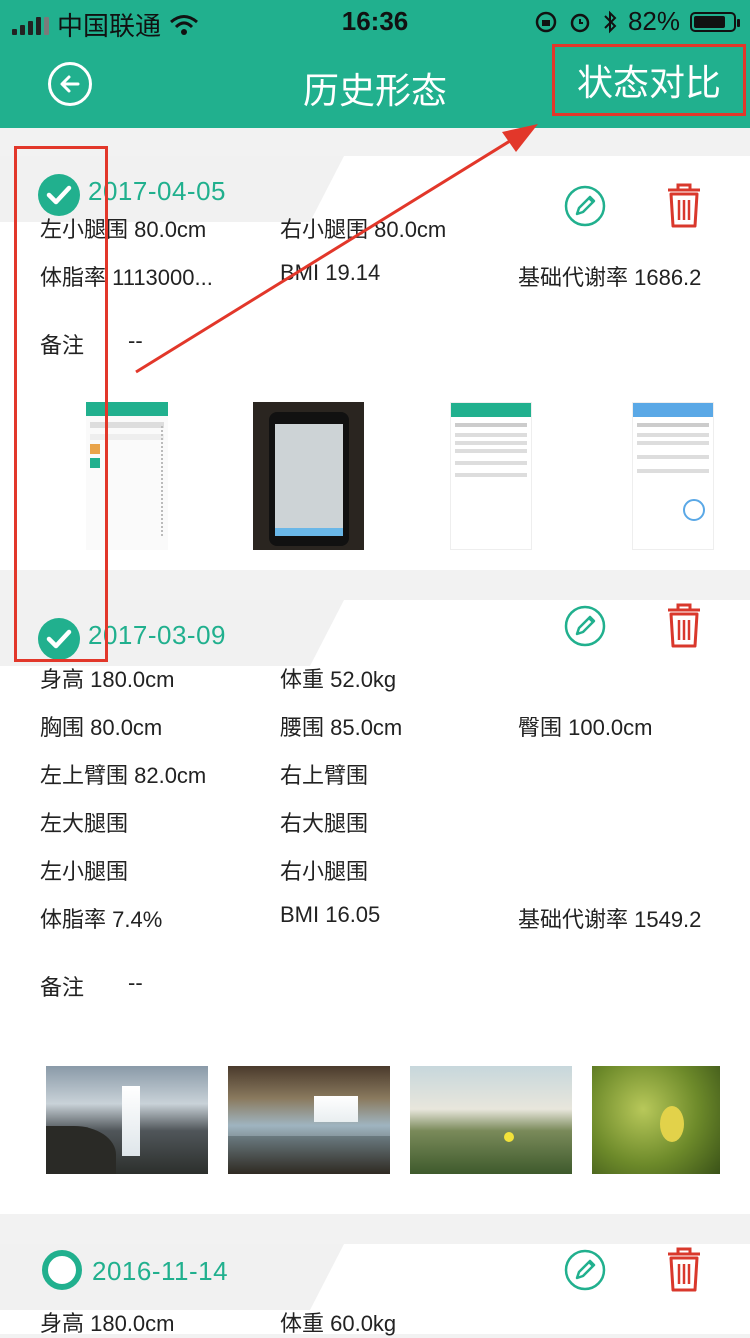 Image resolution: width=750 pixels, height=1338 pixels. Describe the element at coordinates (338, 679) in the screenshot. I see `field-weight: 体重 52.0kg` at that location.